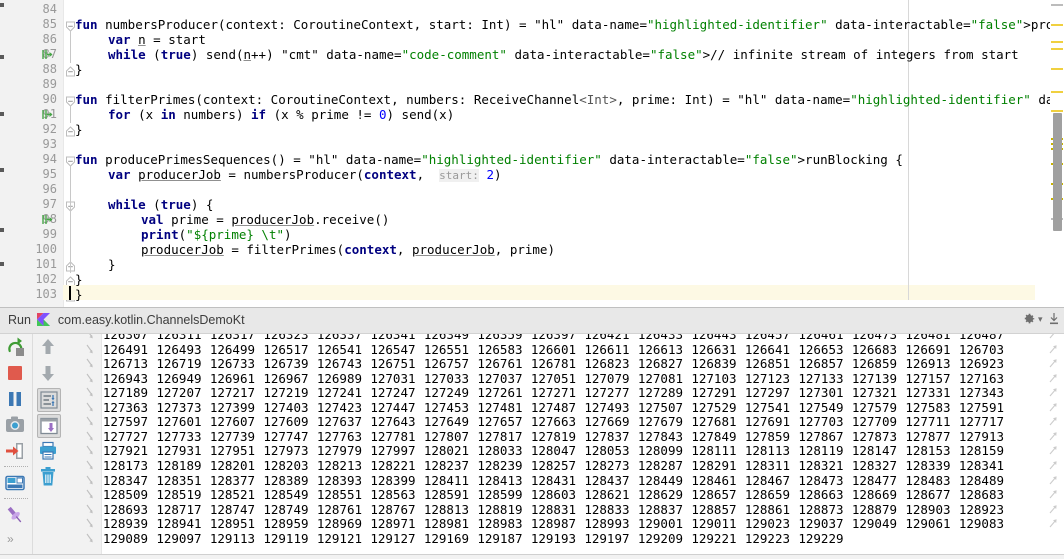 This screenshot has height=559, width=1064. I want to click on down-arrow-button, so click(49, 374).